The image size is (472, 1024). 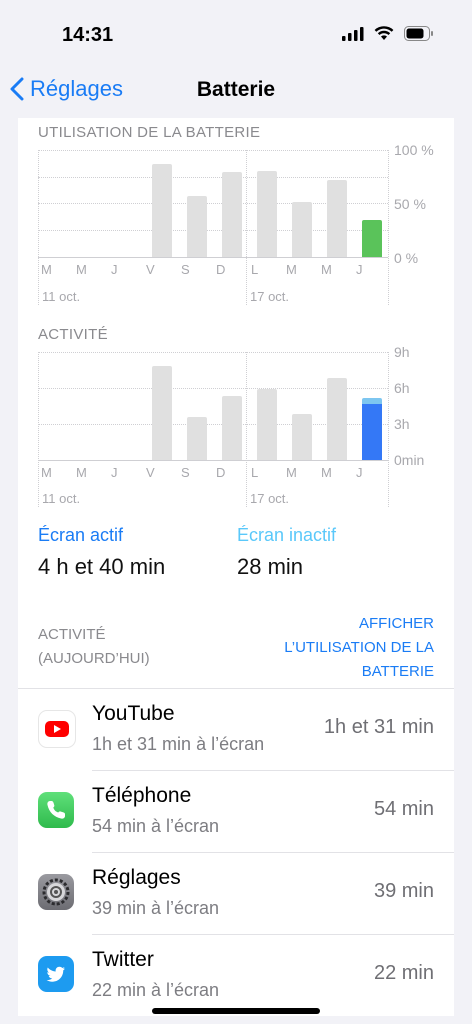 What do you see at coordinates (403, 891) in the screenshot?
I see `app-time: 39 min` at bounding box center [403, 891].